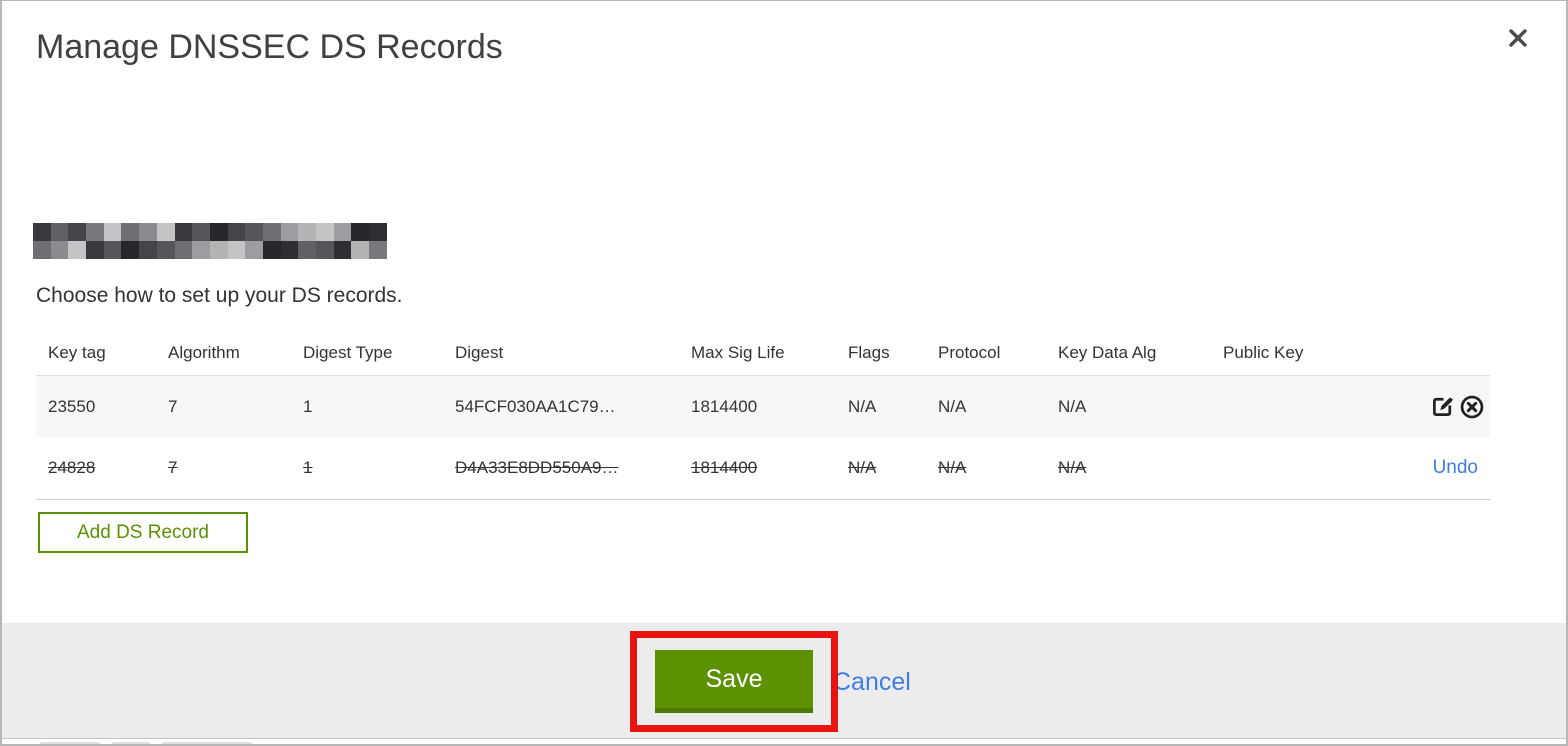 Image resolution: width=1568 pixels, height=746 pixels. Describe the element at coordinates (1263, 352) in the screenshot. I see `col-header-public-key: Public Key` at that location.